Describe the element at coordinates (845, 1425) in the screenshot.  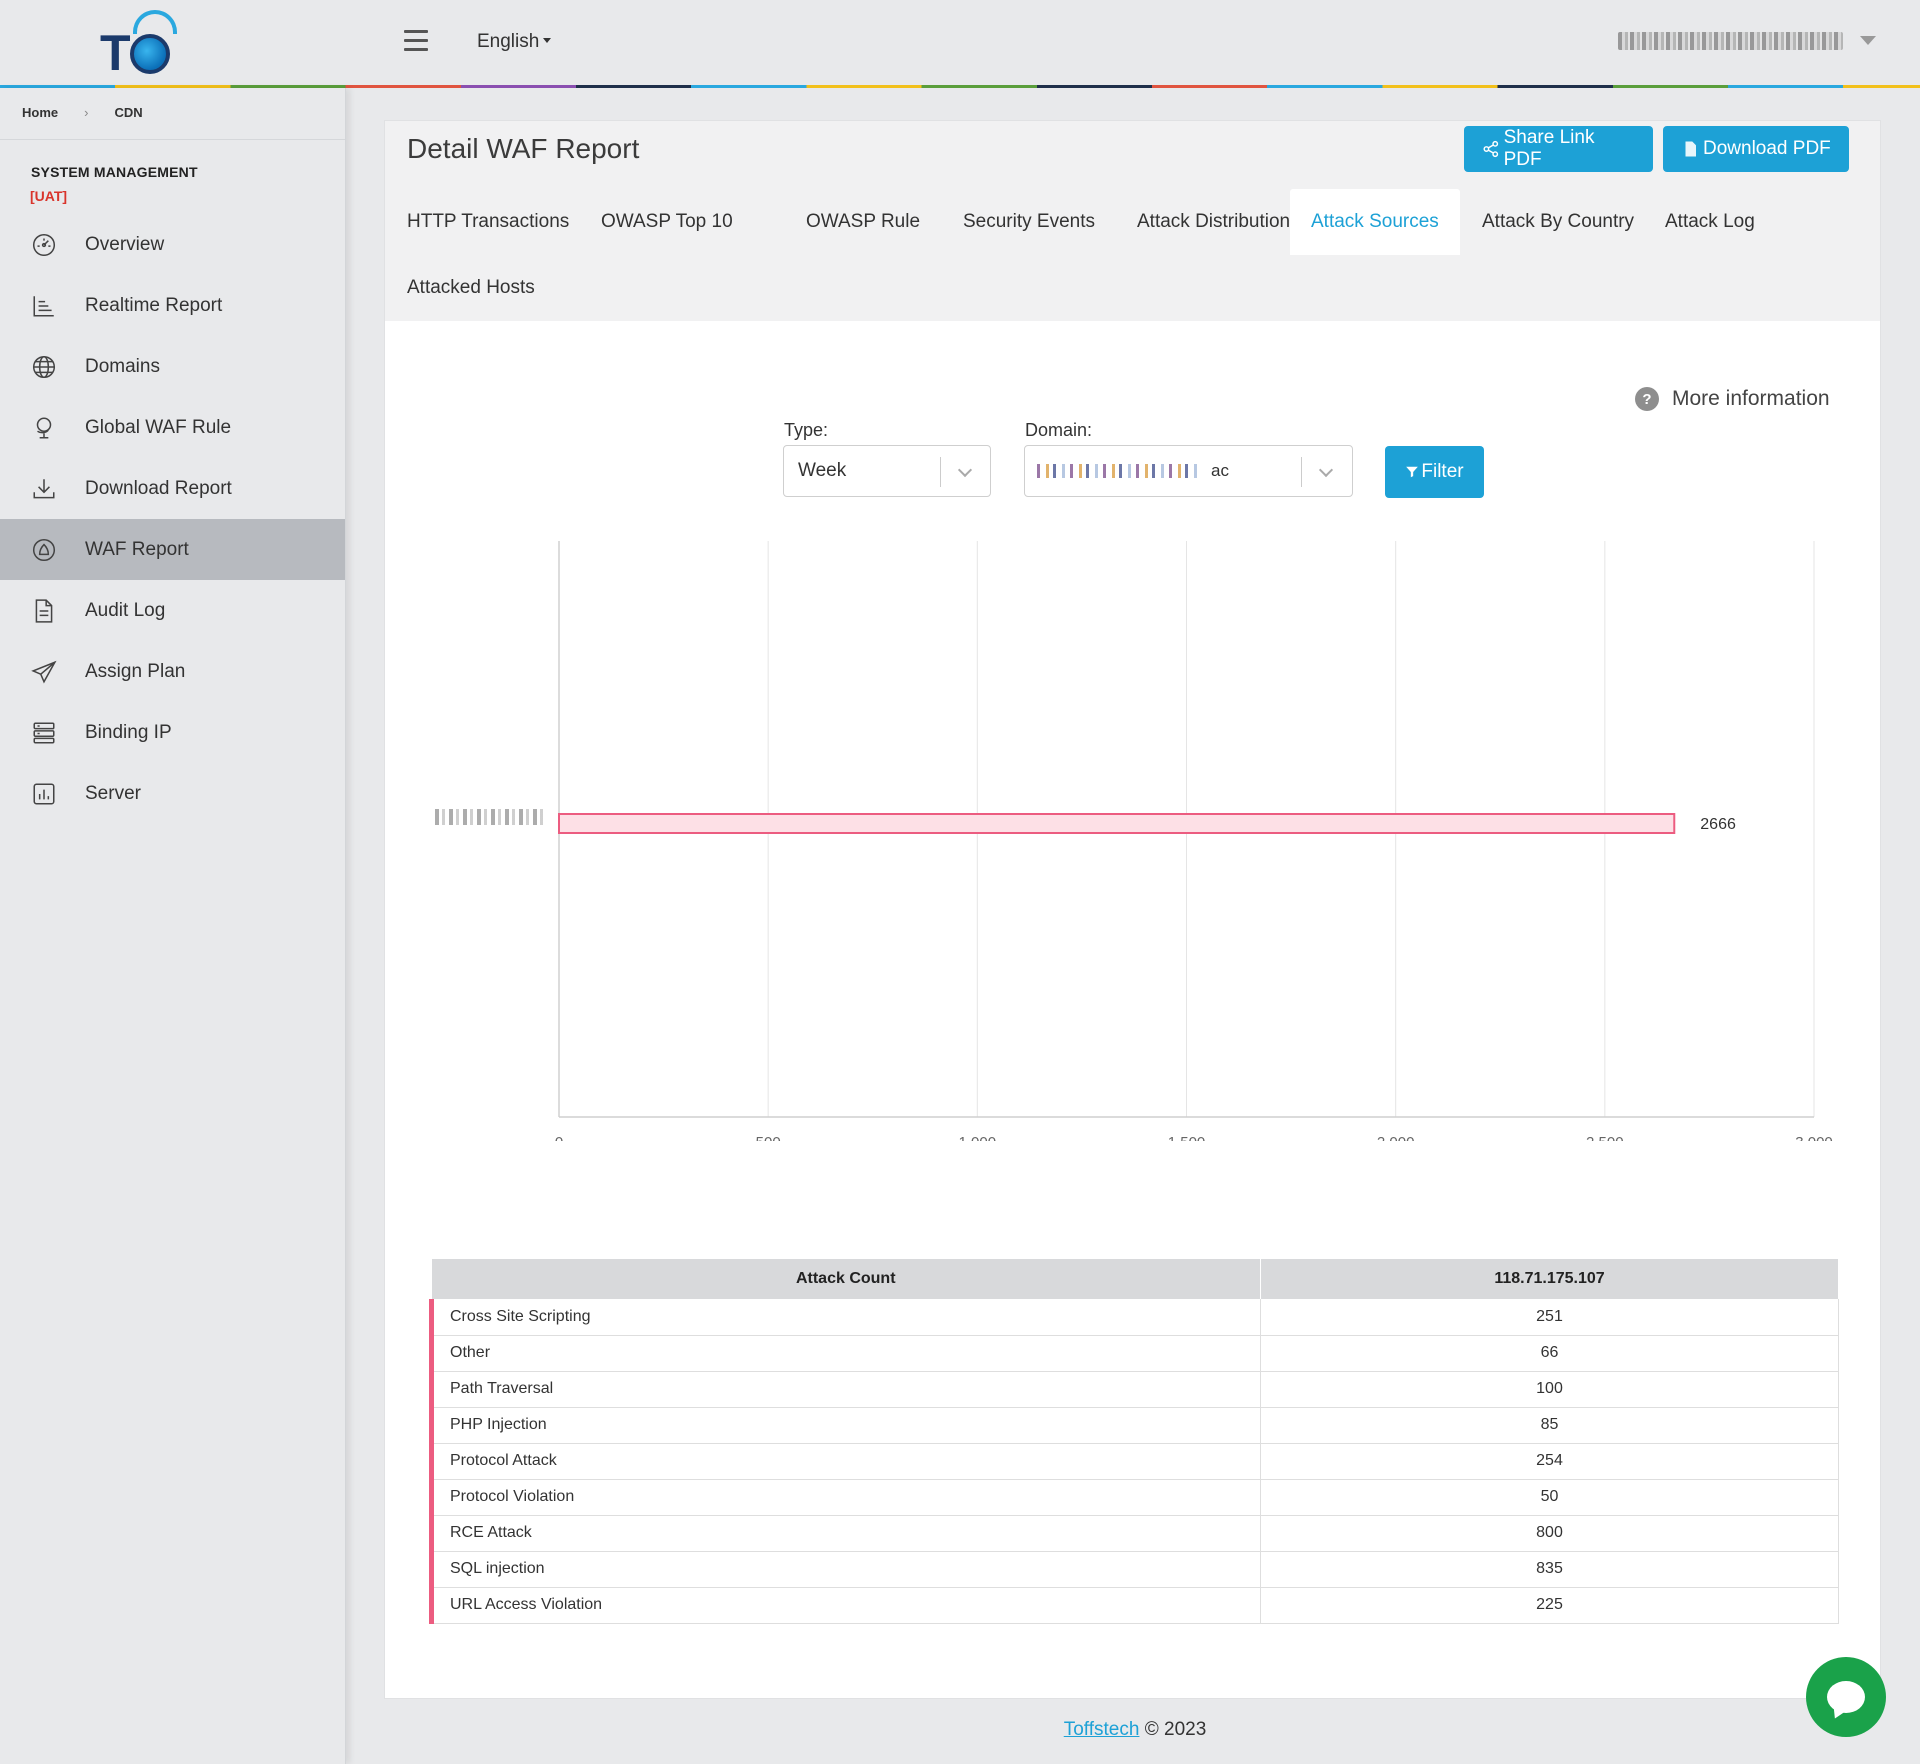
I see `attack-type-cell: PHP Injection` at that location.